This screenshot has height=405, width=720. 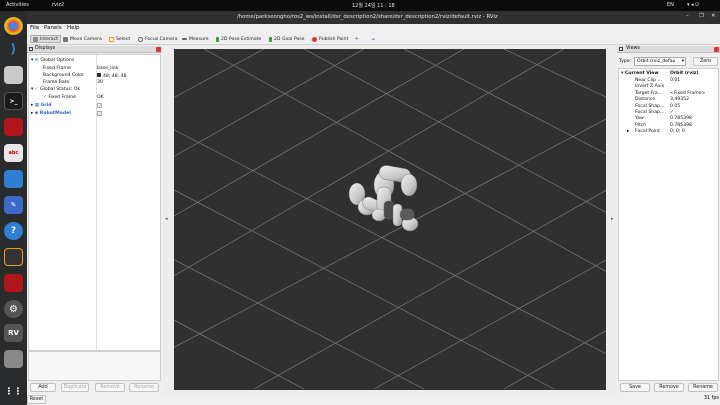 What do you see at coordinates (716, 49) in the screenshot?
I see `views-close-icon` at bounding box center [716, 49].